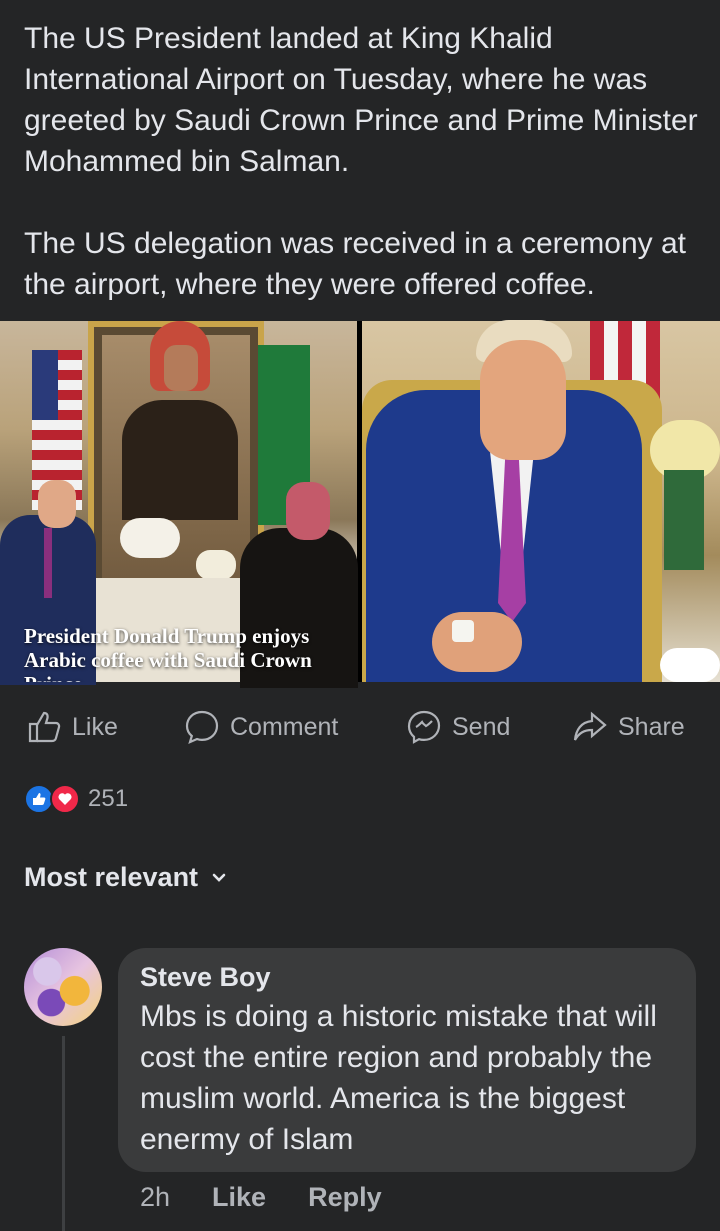  I want to click on messenger-icon, so click(424, 727).